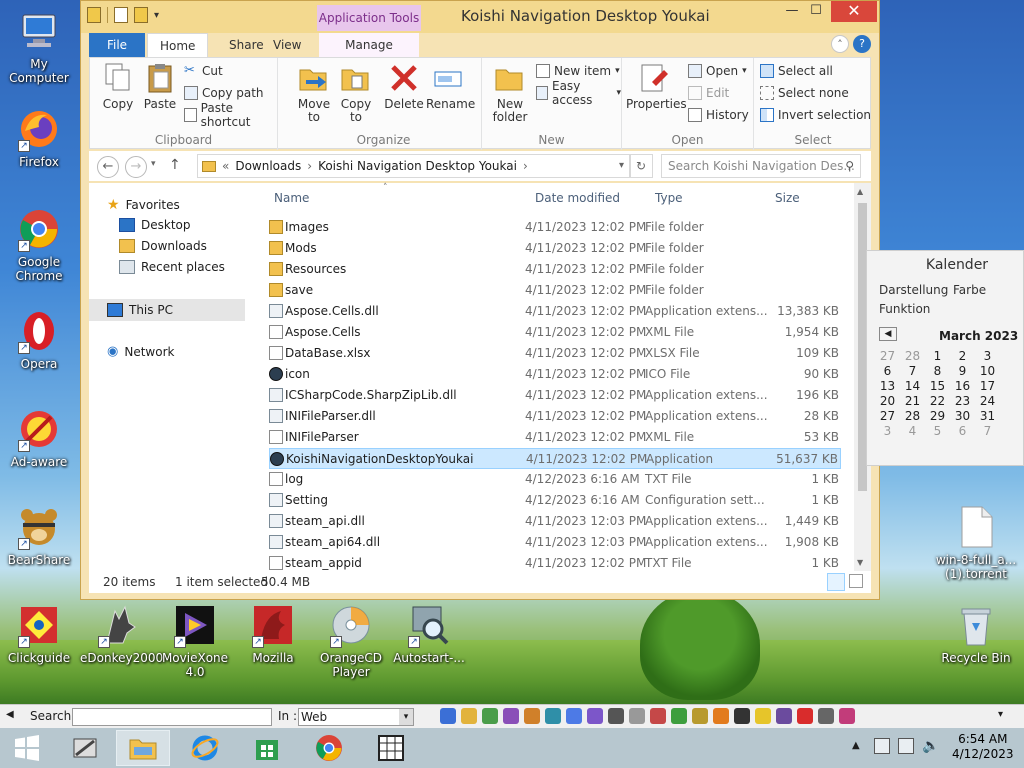 Image resolution: width=1024 pixels, height=768 pixels. I want to click on calendar-day: 9, so click(962, 371).